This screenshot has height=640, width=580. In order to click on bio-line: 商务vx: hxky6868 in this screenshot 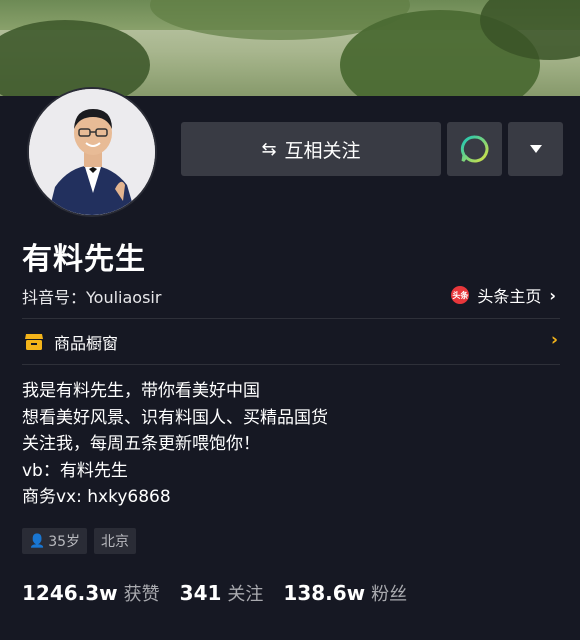, I will do `click(96, 497)`.